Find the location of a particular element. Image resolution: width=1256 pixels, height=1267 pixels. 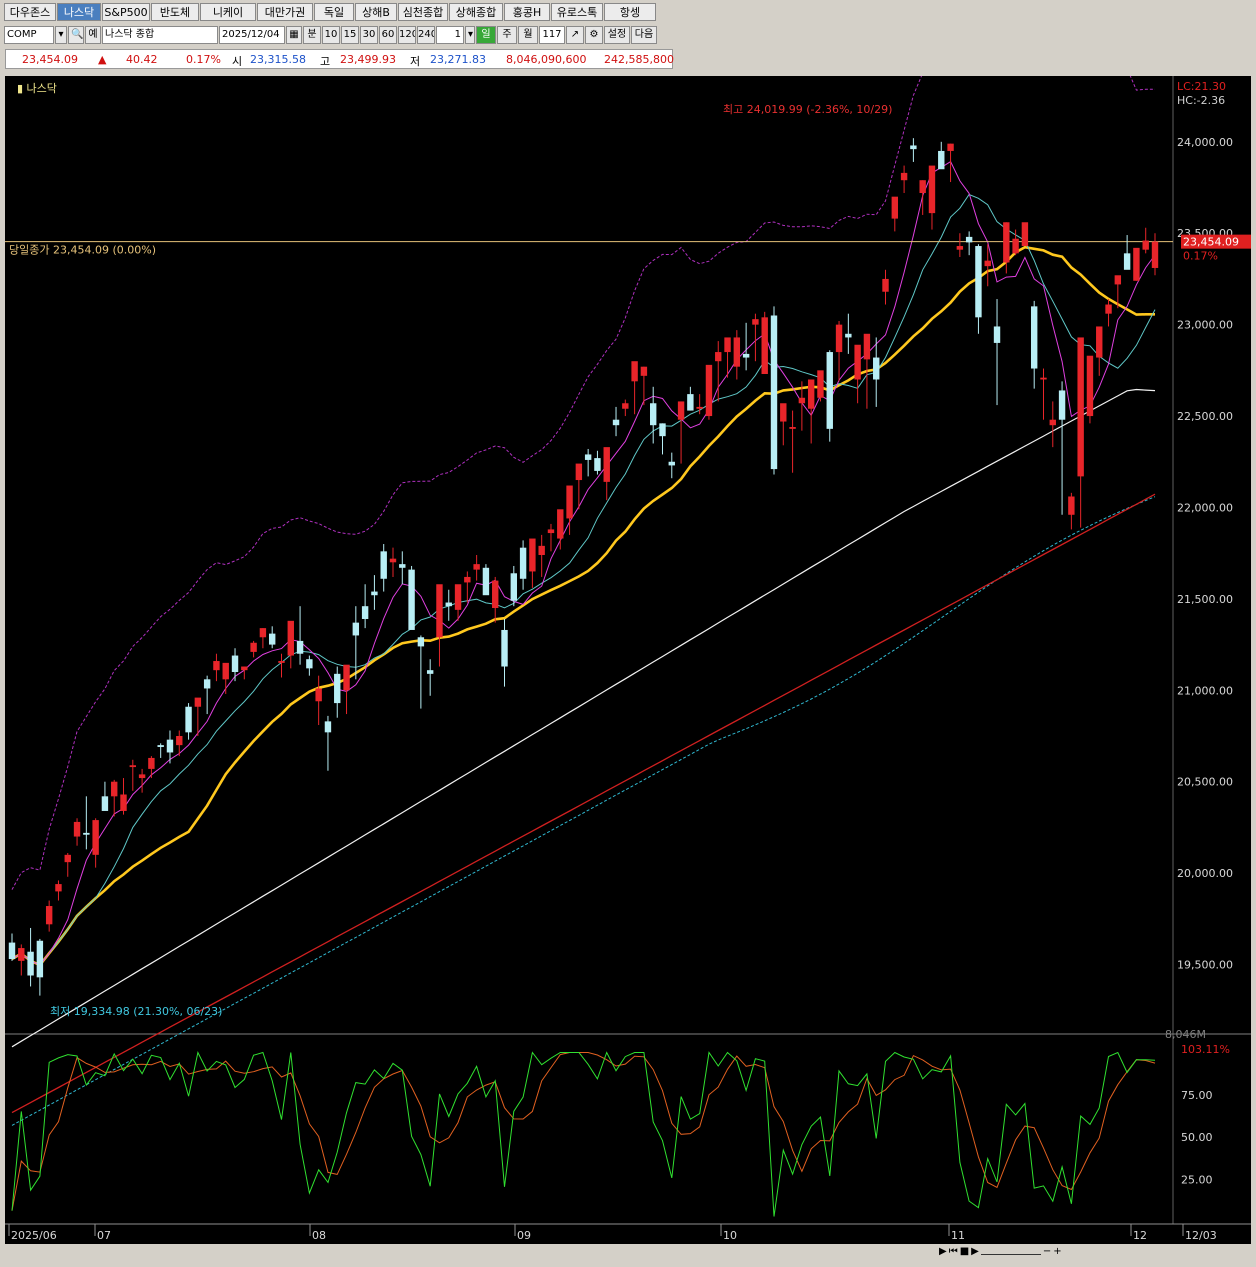

y-tick-label: 22,000.00 is located at coordinates (1205, 507).